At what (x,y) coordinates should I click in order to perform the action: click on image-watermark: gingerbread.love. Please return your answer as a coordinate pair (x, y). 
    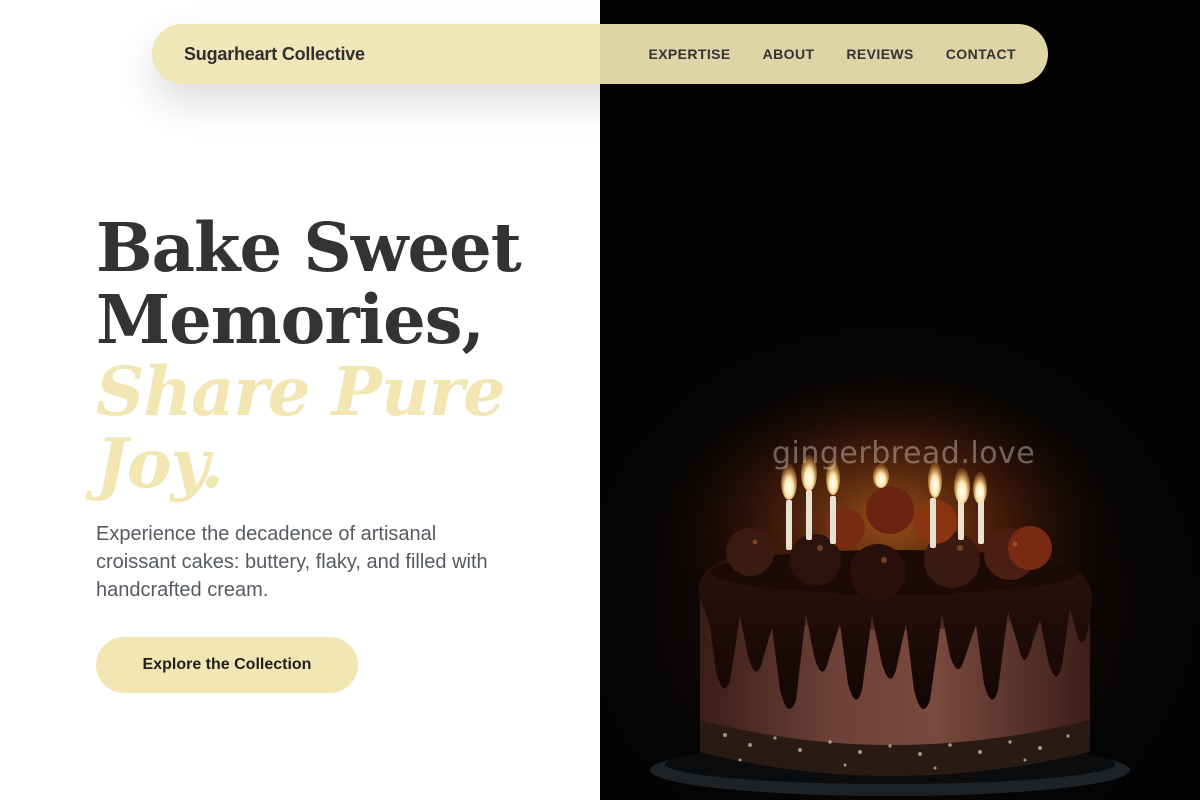
    Looking at the image, I should click on (904, 453).